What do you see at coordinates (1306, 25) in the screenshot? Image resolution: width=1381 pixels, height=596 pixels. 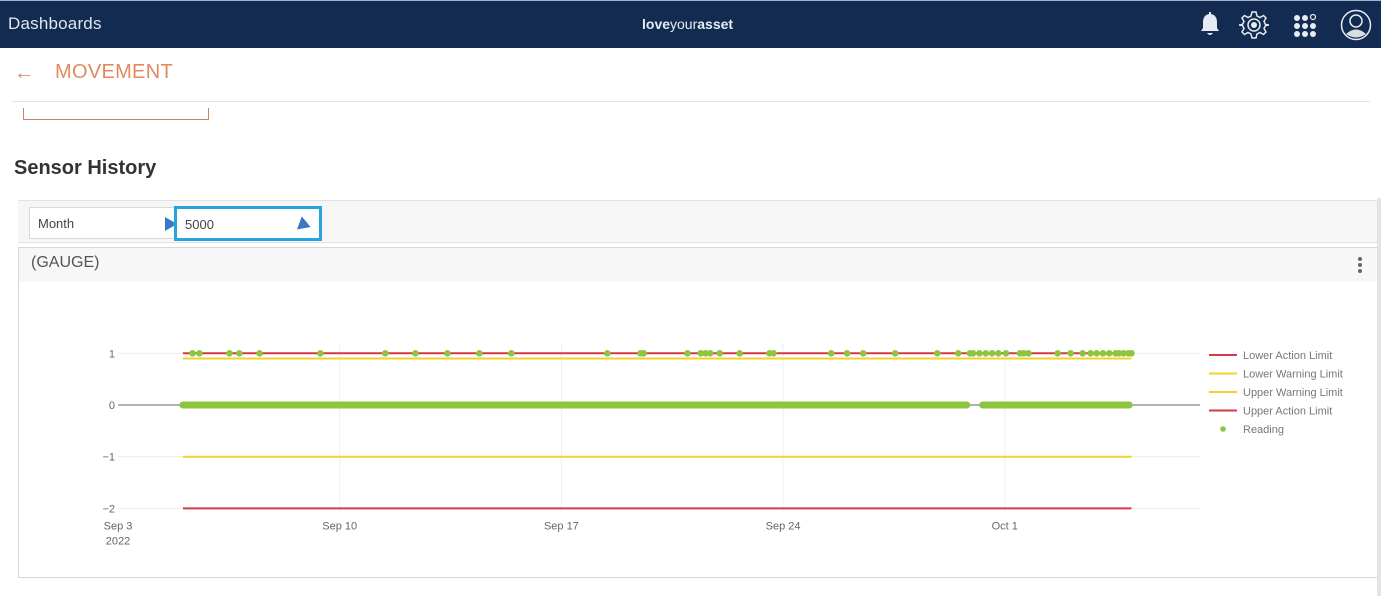 I see `app-grid-icon` at bounding box center [1306, 25].